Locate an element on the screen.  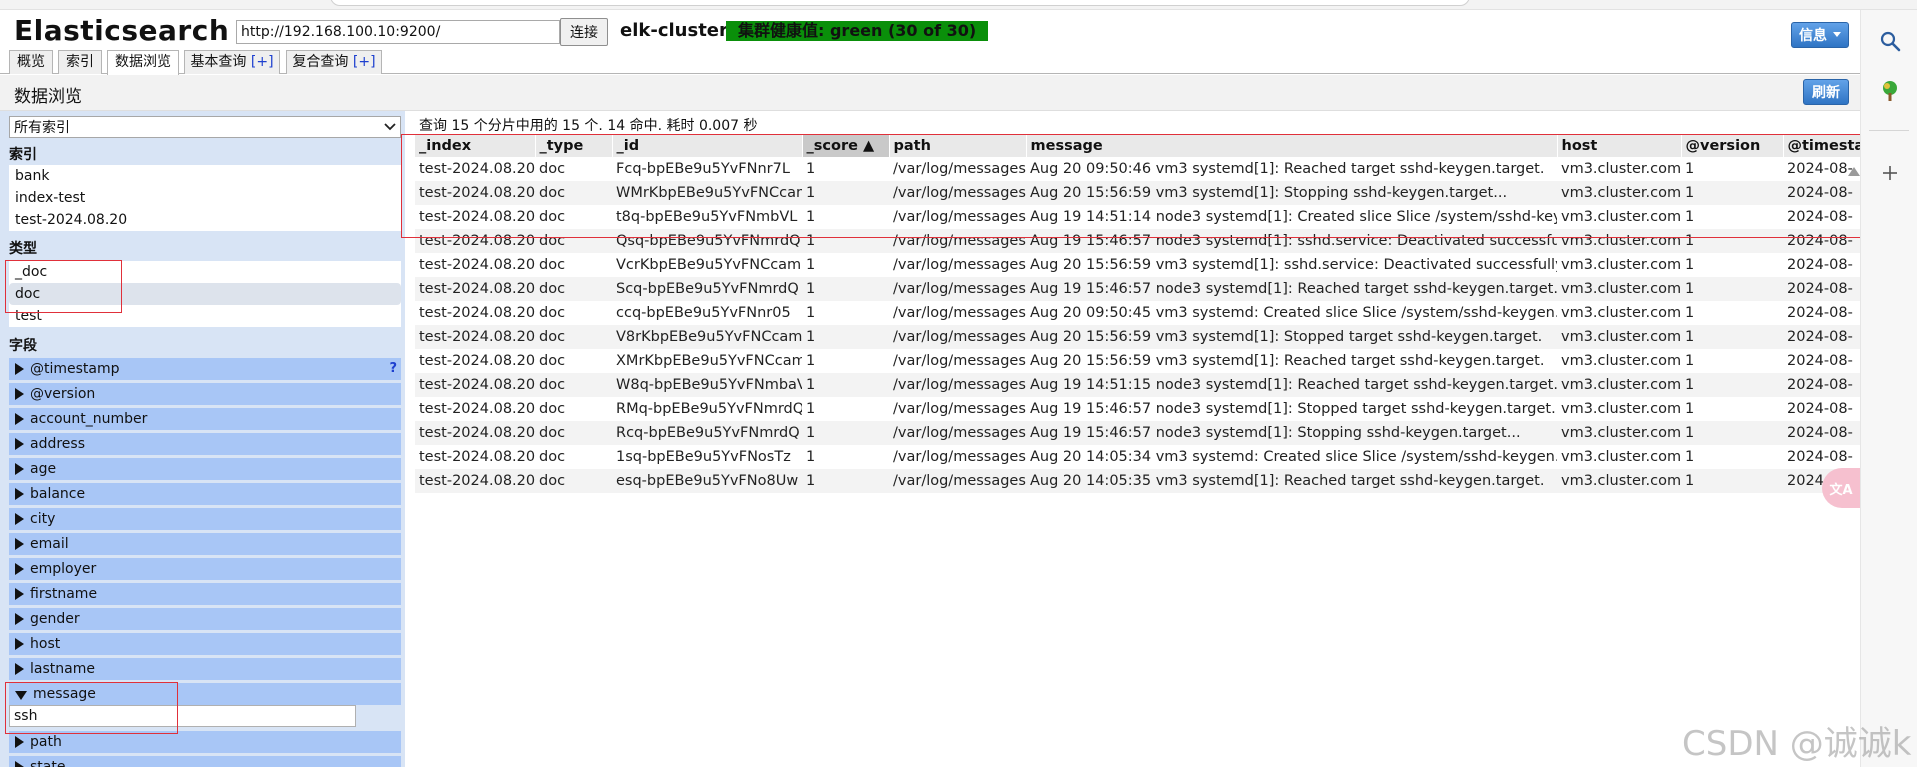
field-item: city is located at coordinates (205, 519).